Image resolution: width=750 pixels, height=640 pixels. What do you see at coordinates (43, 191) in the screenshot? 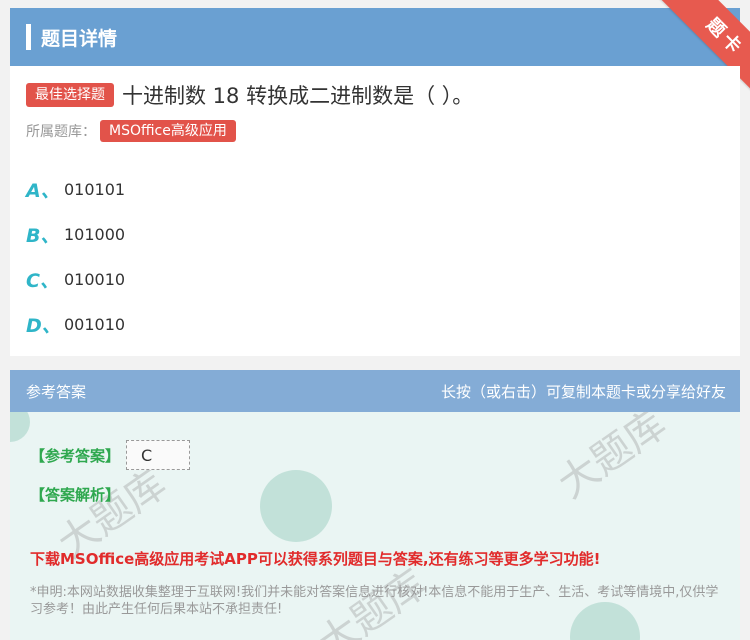
I see `option-letter: A、` at bounding box center [43, 191].